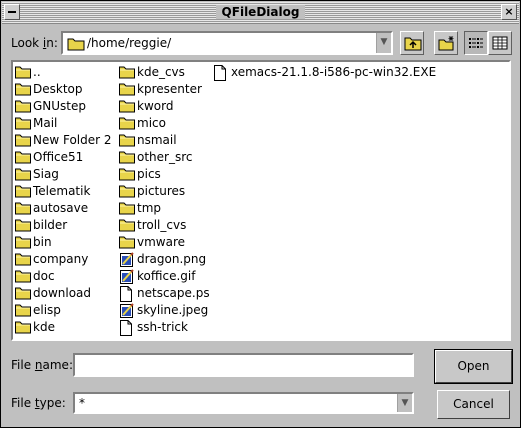 This screenshot has width=521, height=428. Describe the element at coordinates (58, 89) in the screenshot. I see `item-label: Desktop` at that location.